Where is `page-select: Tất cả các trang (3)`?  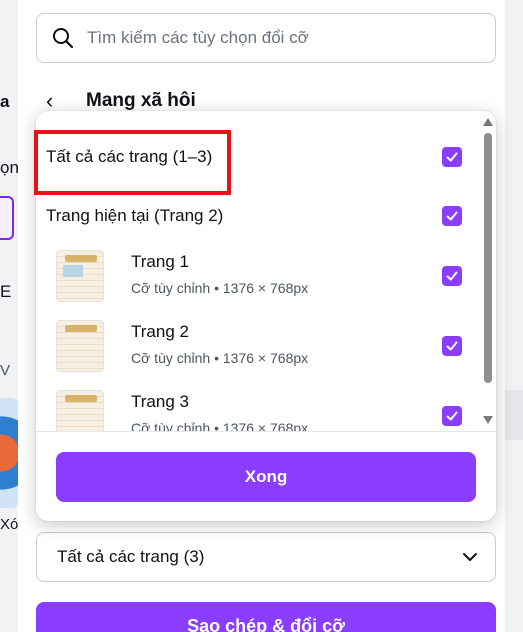 page-select: Tất cả các trang (3) is located at coordinates (266, 557).